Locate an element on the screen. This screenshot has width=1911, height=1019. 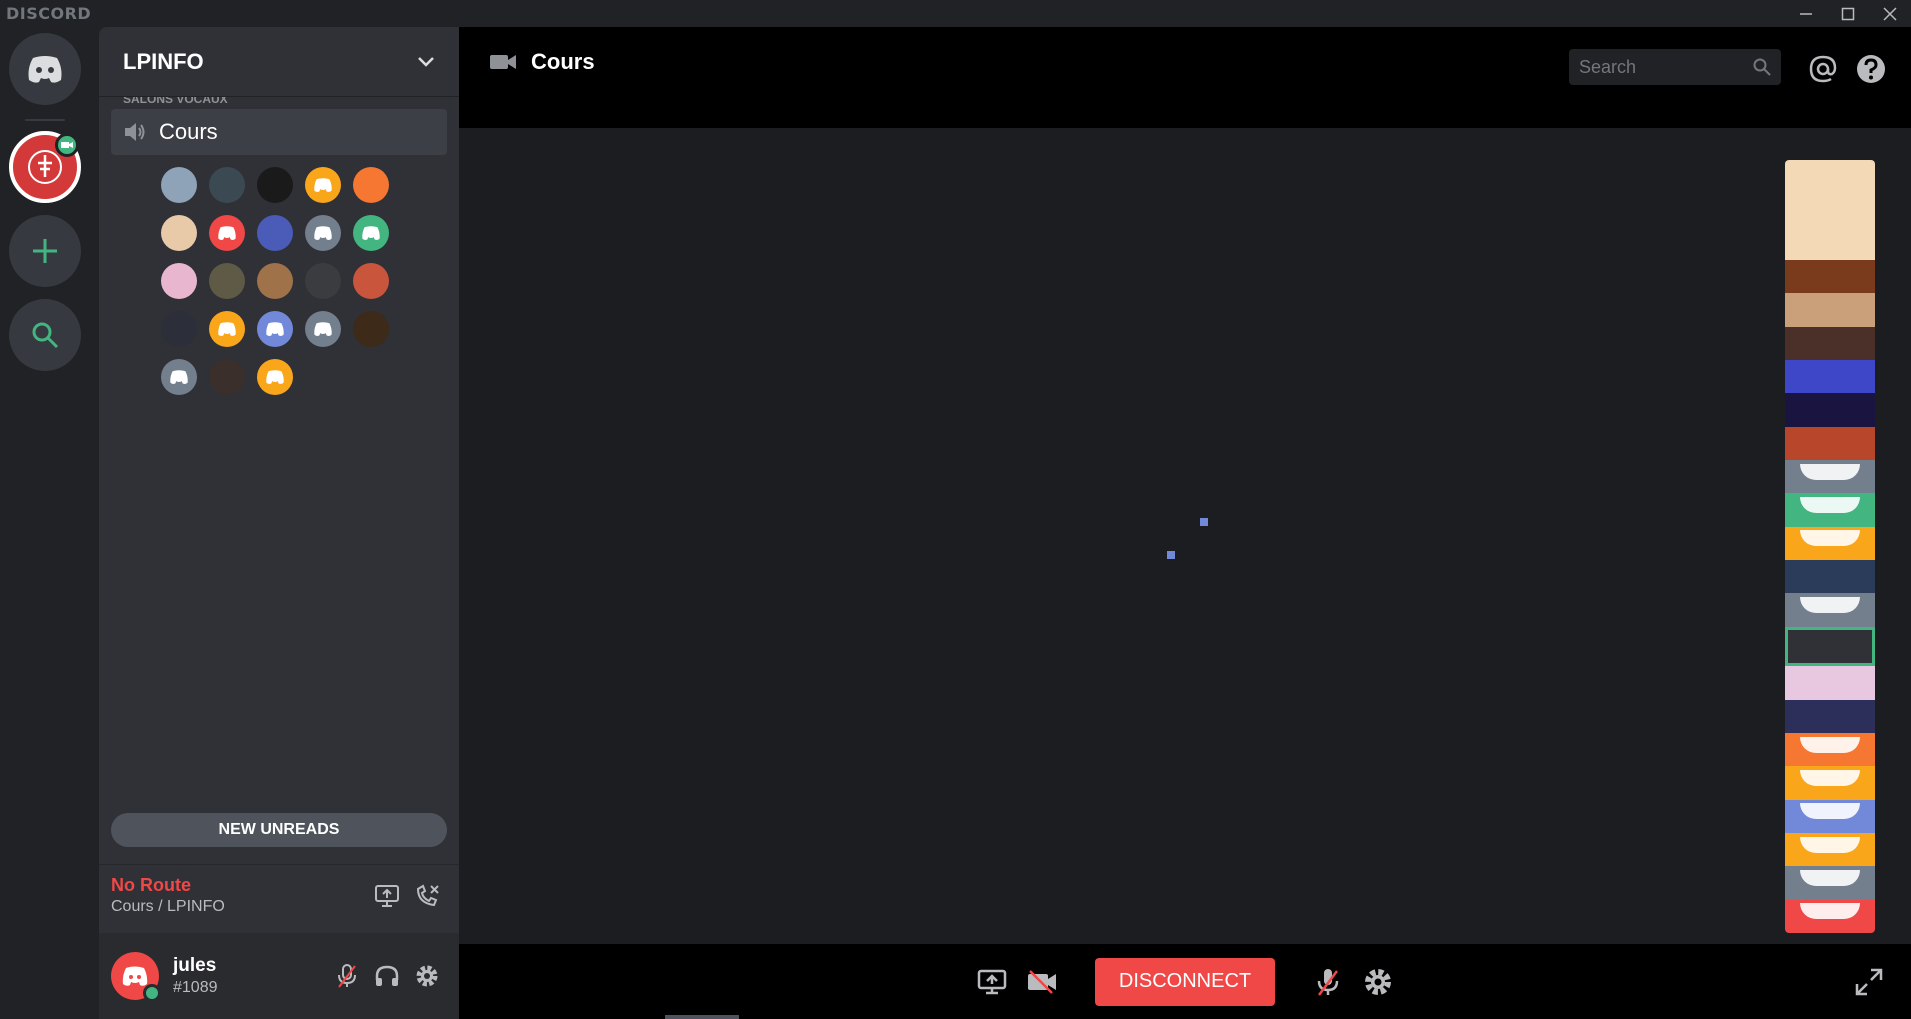
camera-toggle-button is located at coordinates (1042, 982).